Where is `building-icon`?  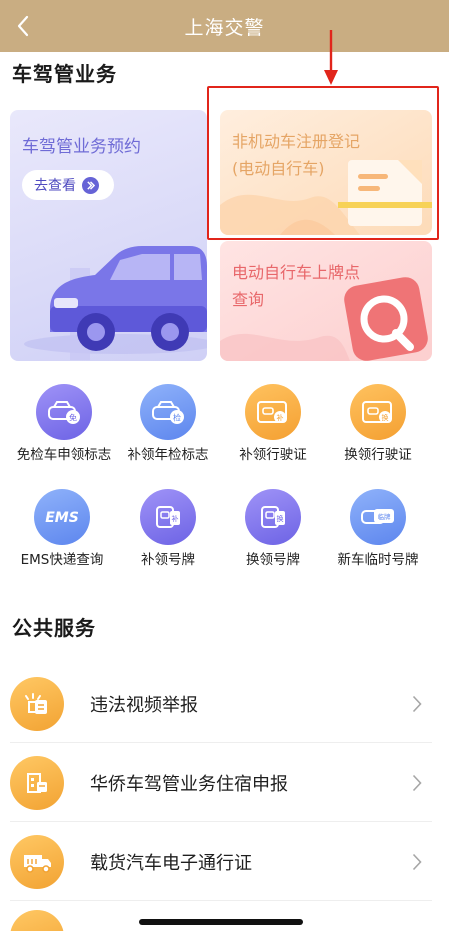
building-icon is located at coordinates (37, 782).